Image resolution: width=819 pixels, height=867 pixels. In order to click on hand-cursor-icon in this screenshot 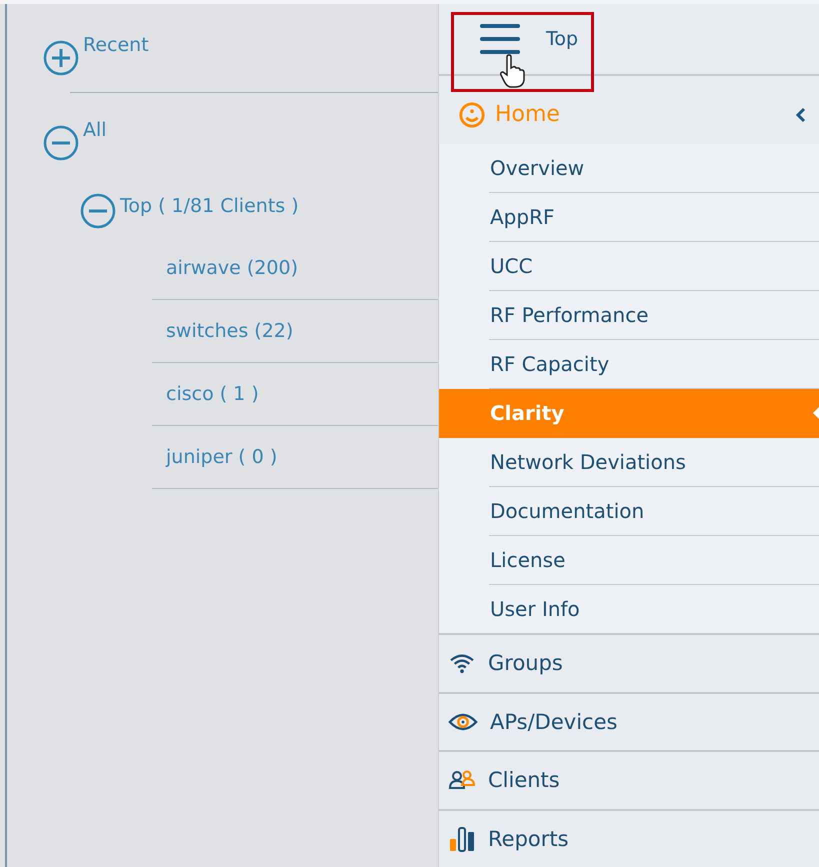, I will do `click(512, 71)`.